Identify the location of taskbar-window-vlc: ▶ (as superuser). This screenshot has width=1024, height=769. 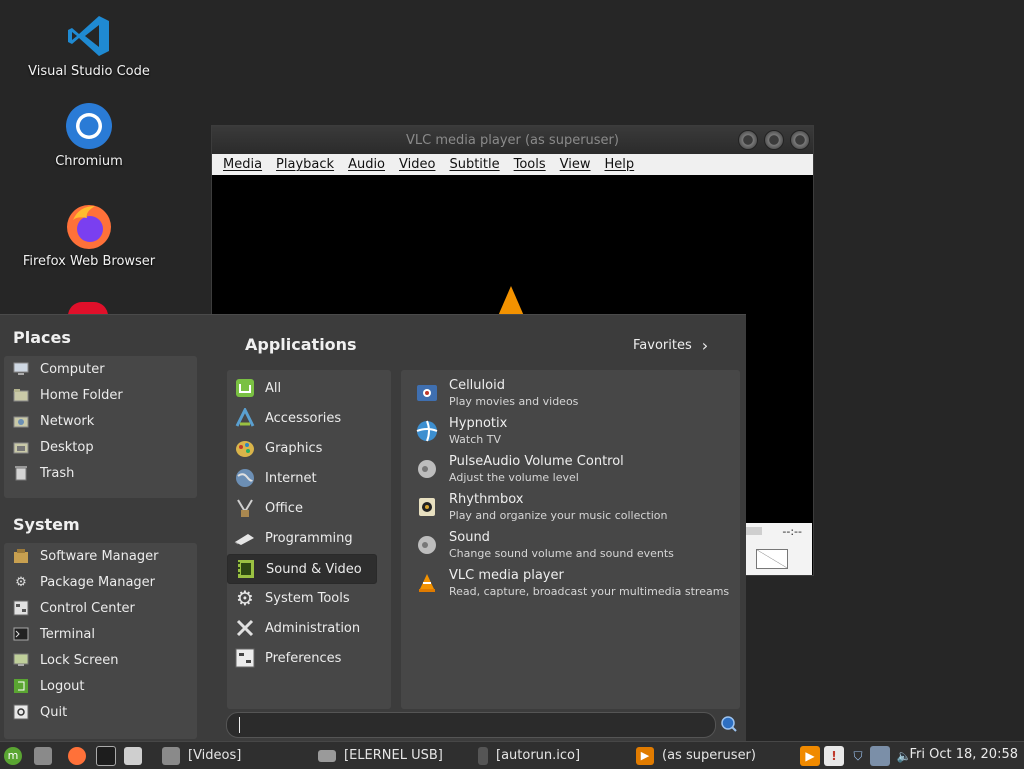
(696, 755).